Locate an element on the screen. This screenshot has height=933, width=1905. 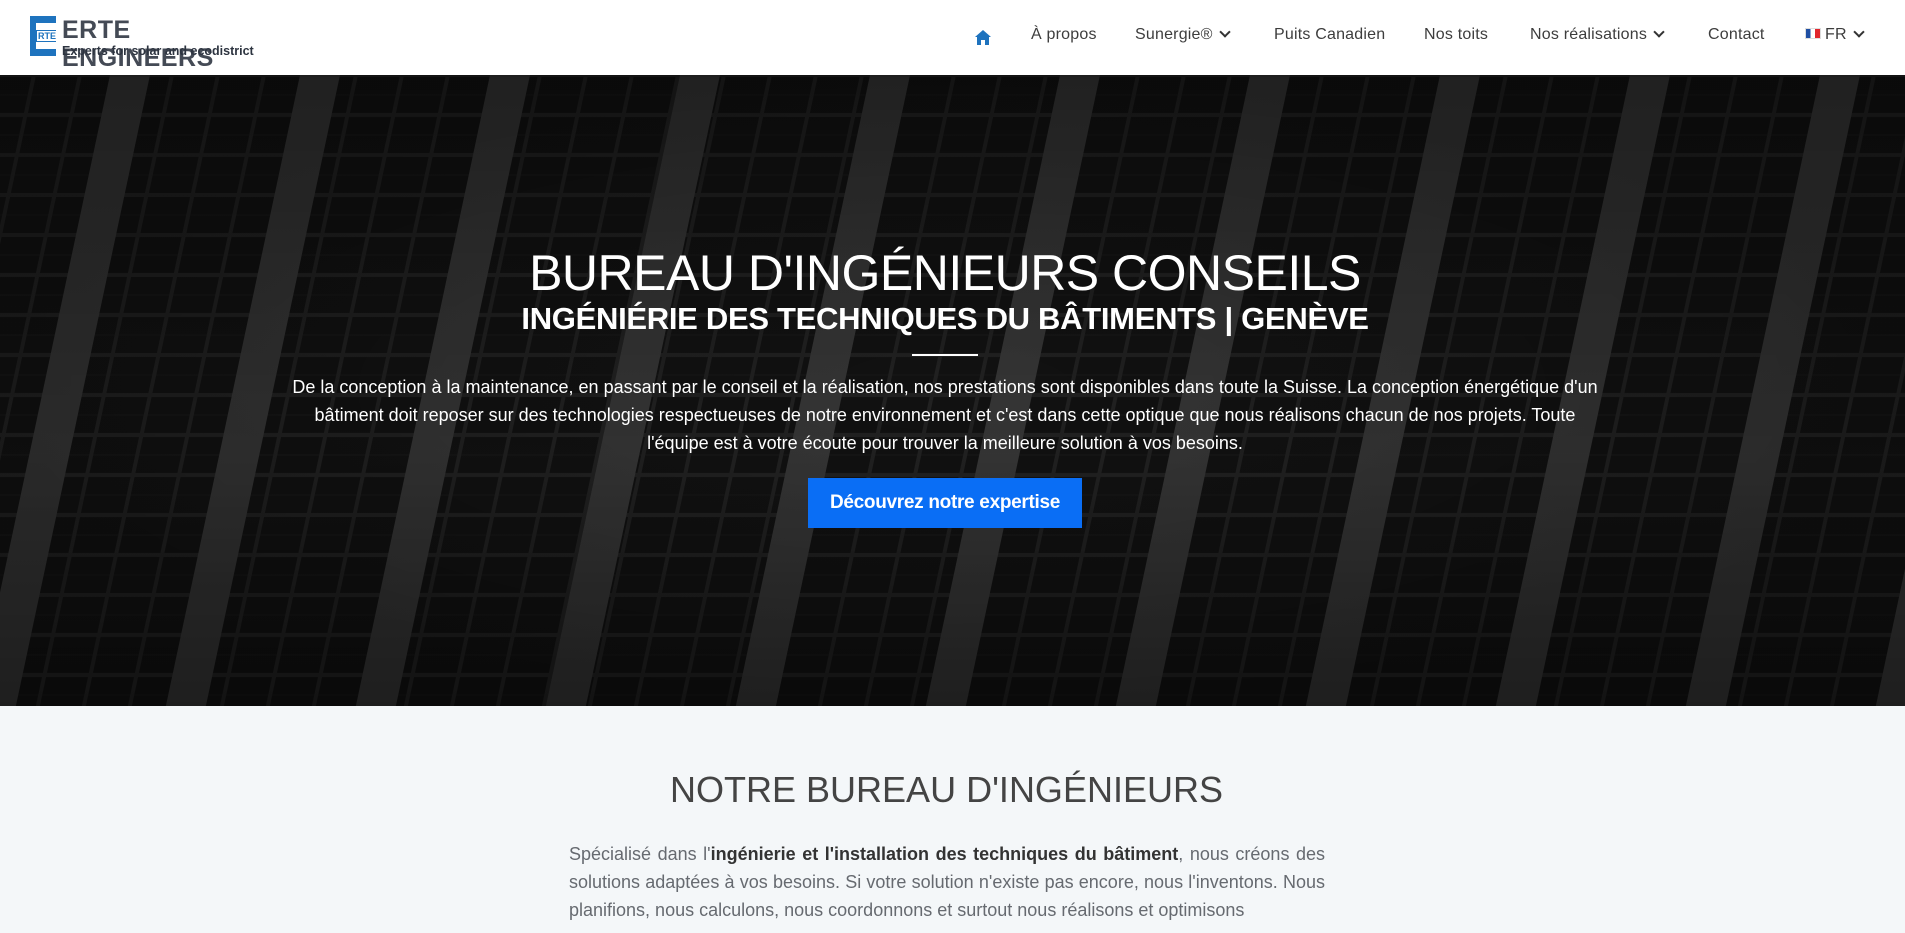
nav-item-nos-realisations: Nos réalisations is located at coordinates (1597, 35).